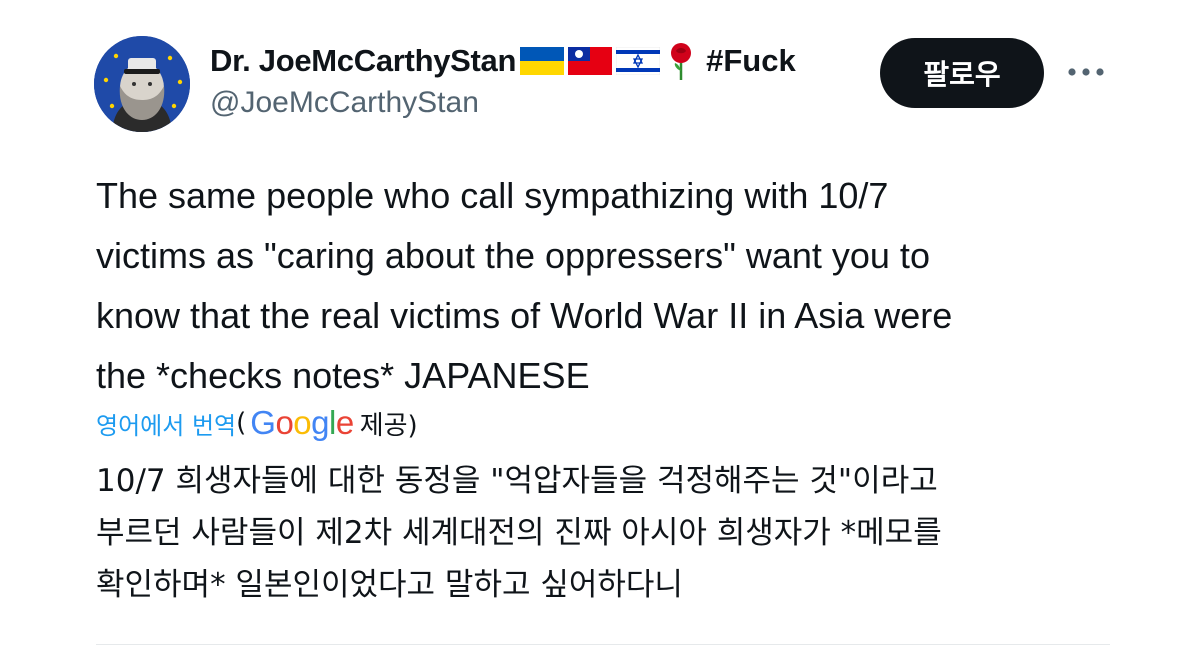  What do you see at coordinates (389, 585) in the screenshot?
I see `translated-text-line: 확인하며* 일본인이었다고 말하고 싶어하다니` at bounding box center [389, 585].